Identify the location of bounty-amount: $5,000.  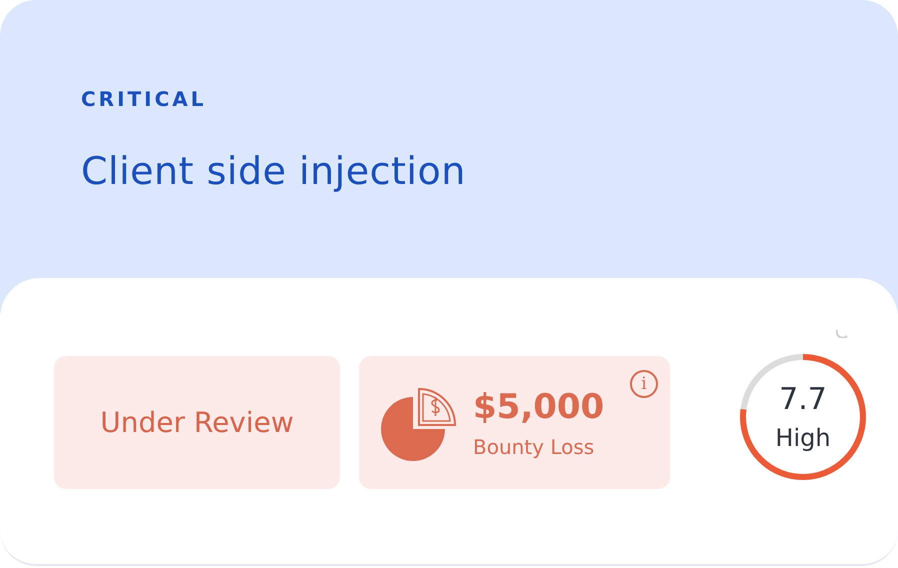
(538, 406).